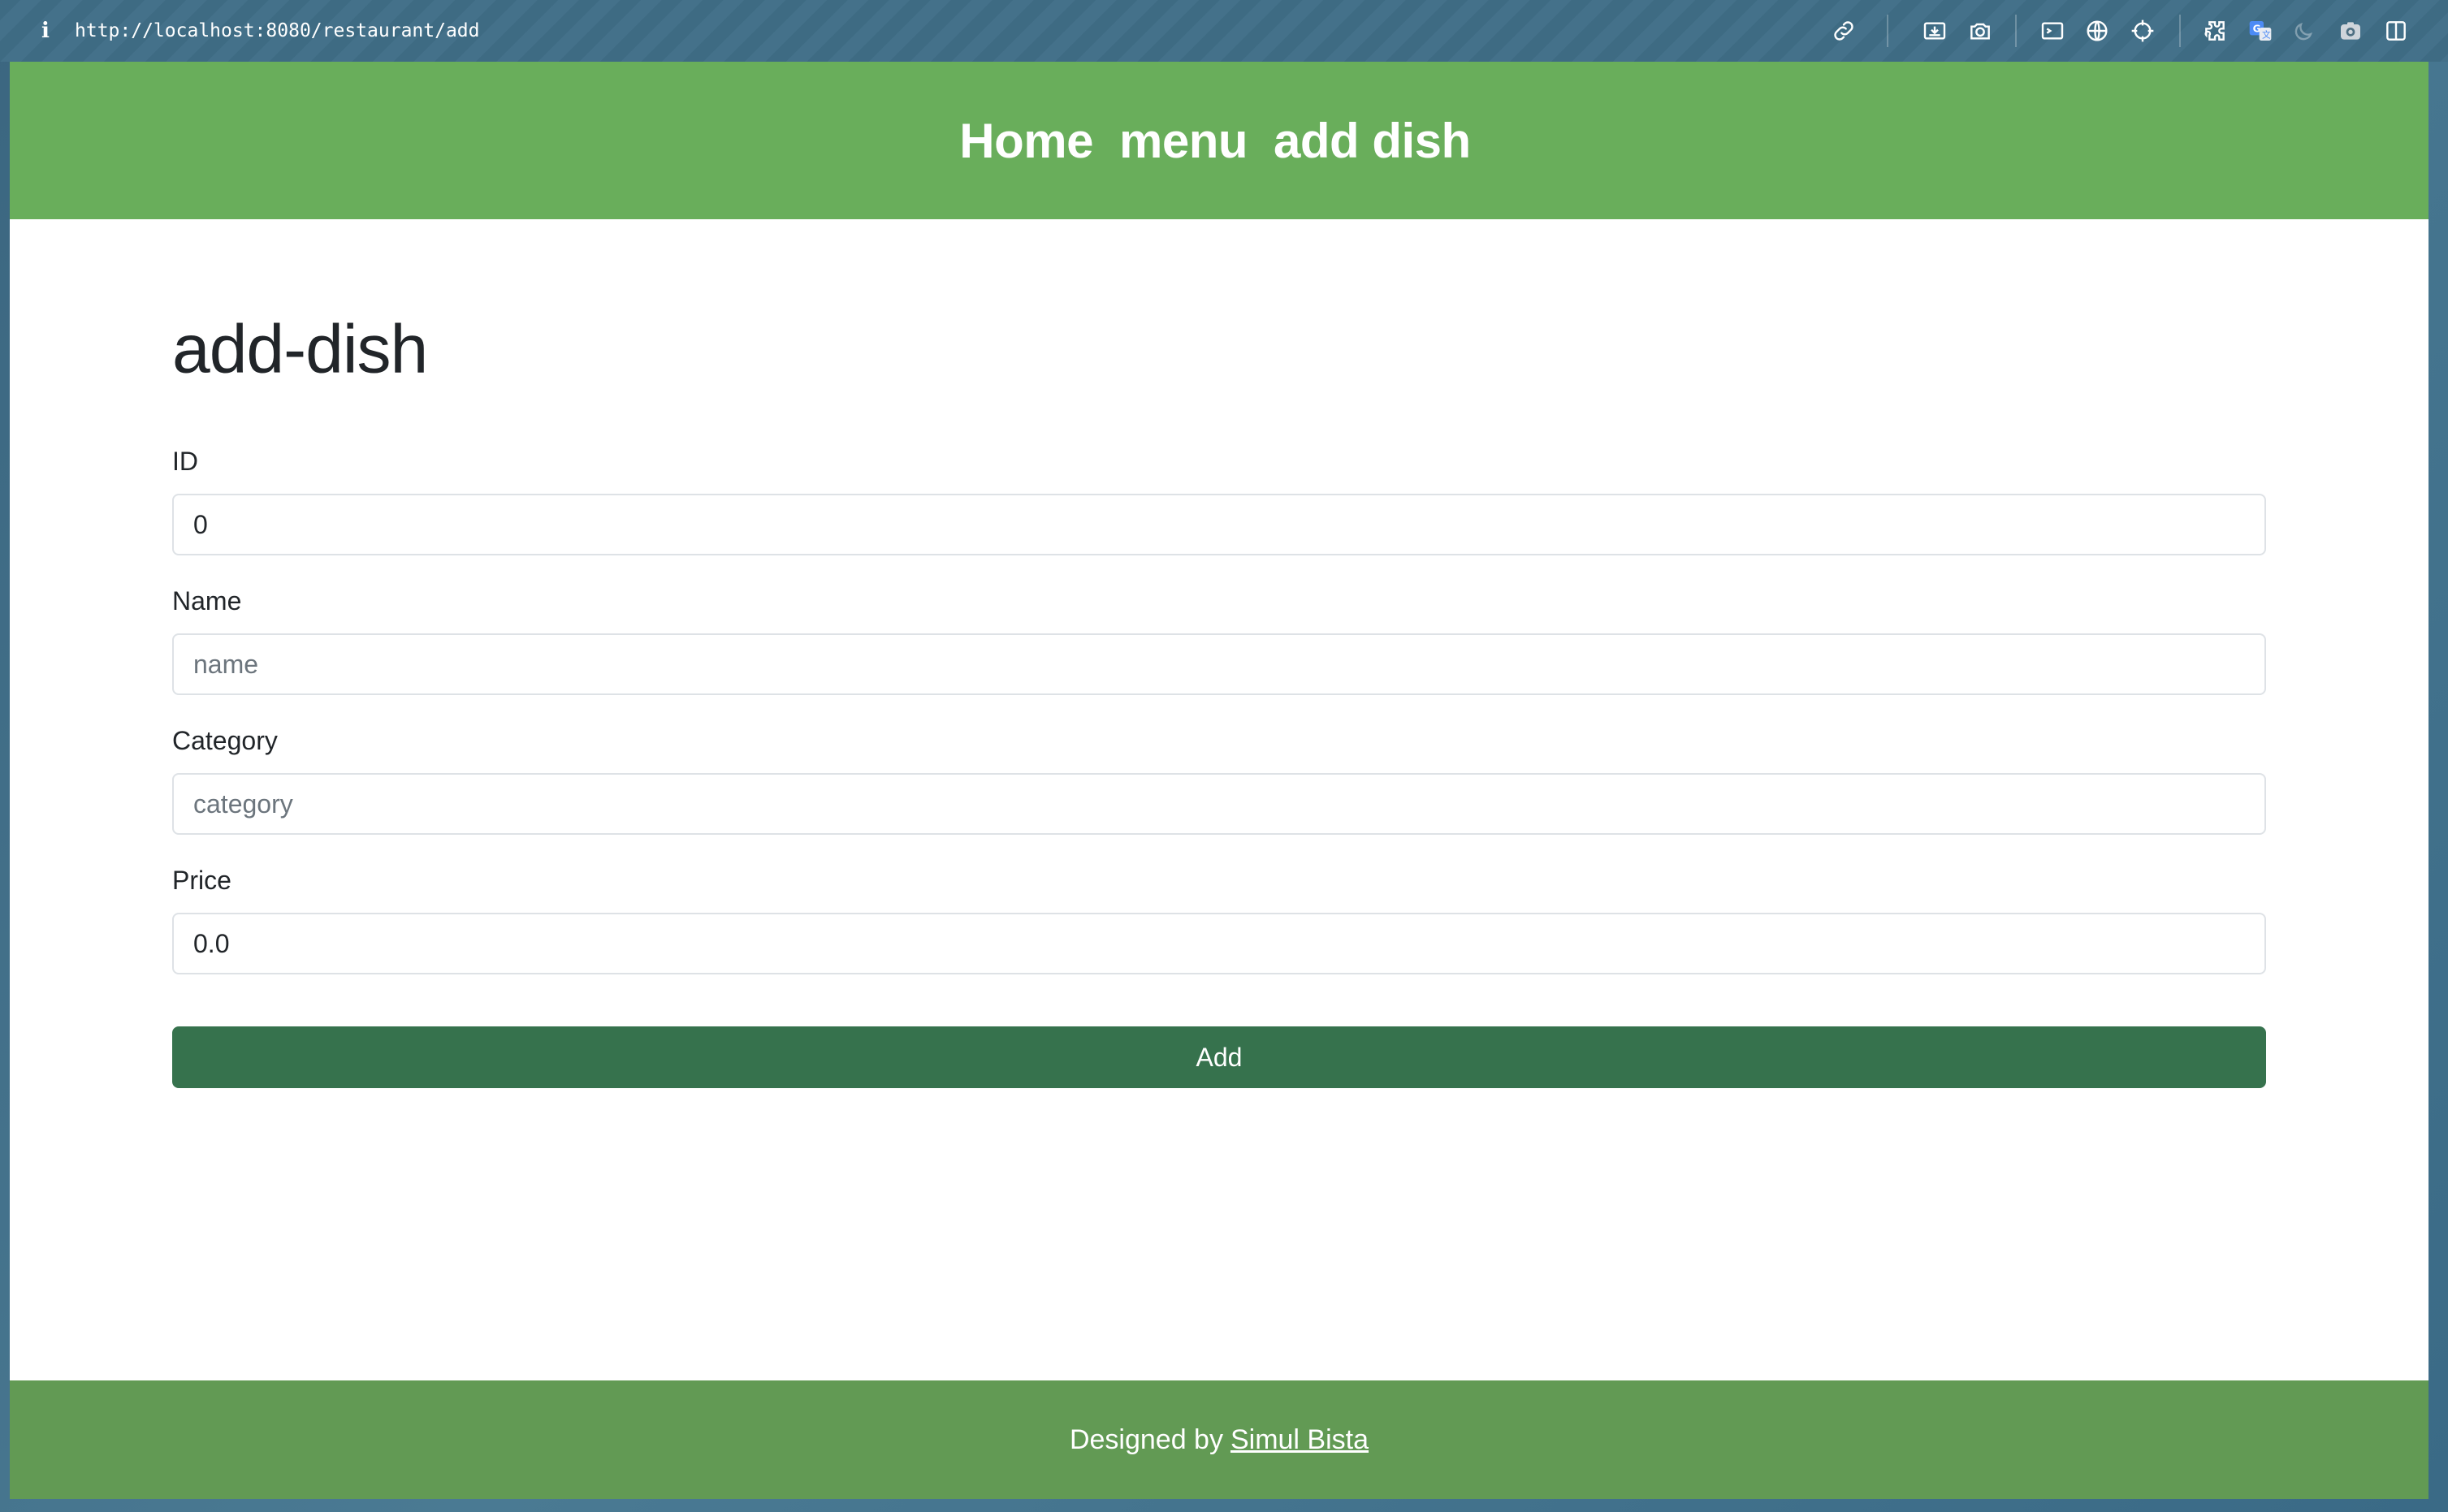 Image resolution: width=2448 pixels, height=1512 pixels. What do you see at coordinates (207, 601) in the screenshot?
I see `name-label: Name` at bounding box center [207, 601].